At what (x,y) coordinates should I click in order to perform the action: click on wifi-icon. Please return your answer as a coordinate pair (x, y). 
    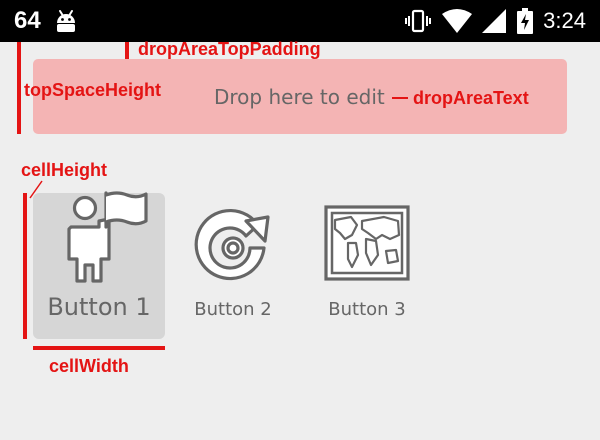
    Looking at the image, I should click on (457, 21).